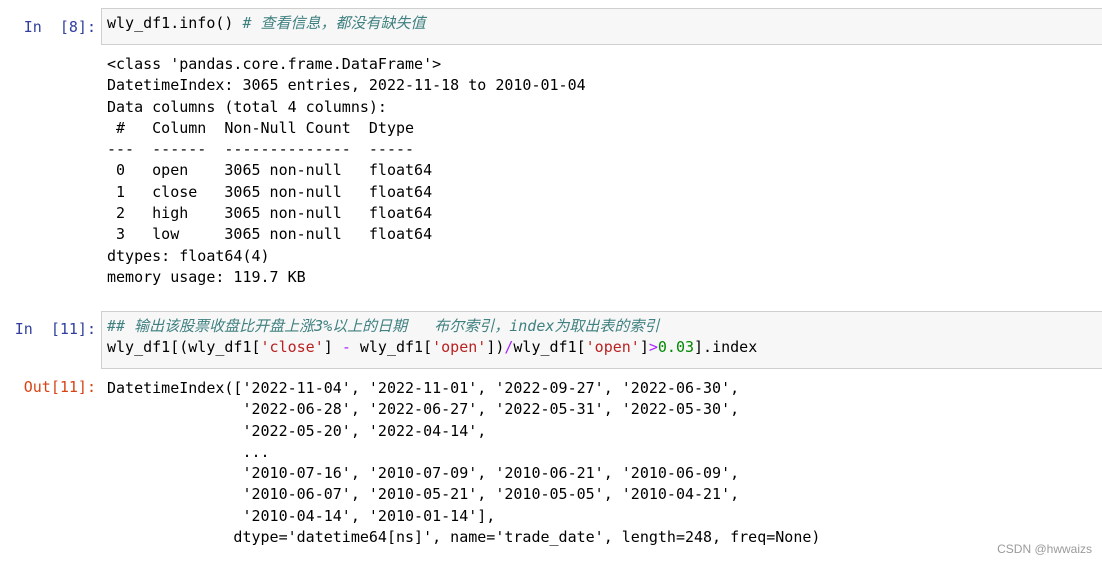  What do you see at coordinates (495, 347) in the screenshot?
I see `code-token: ])` at bounding box center [495, 347].